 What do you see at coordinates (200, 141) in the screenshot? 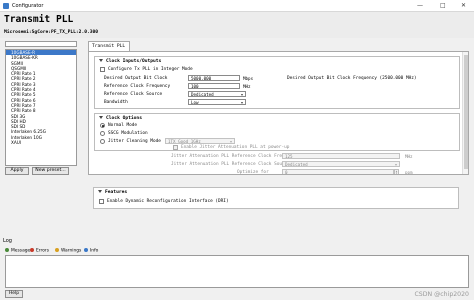
I see `jitter-mode-dropdown: 1TX Good 1GHz` at bounding box center [200, 141].